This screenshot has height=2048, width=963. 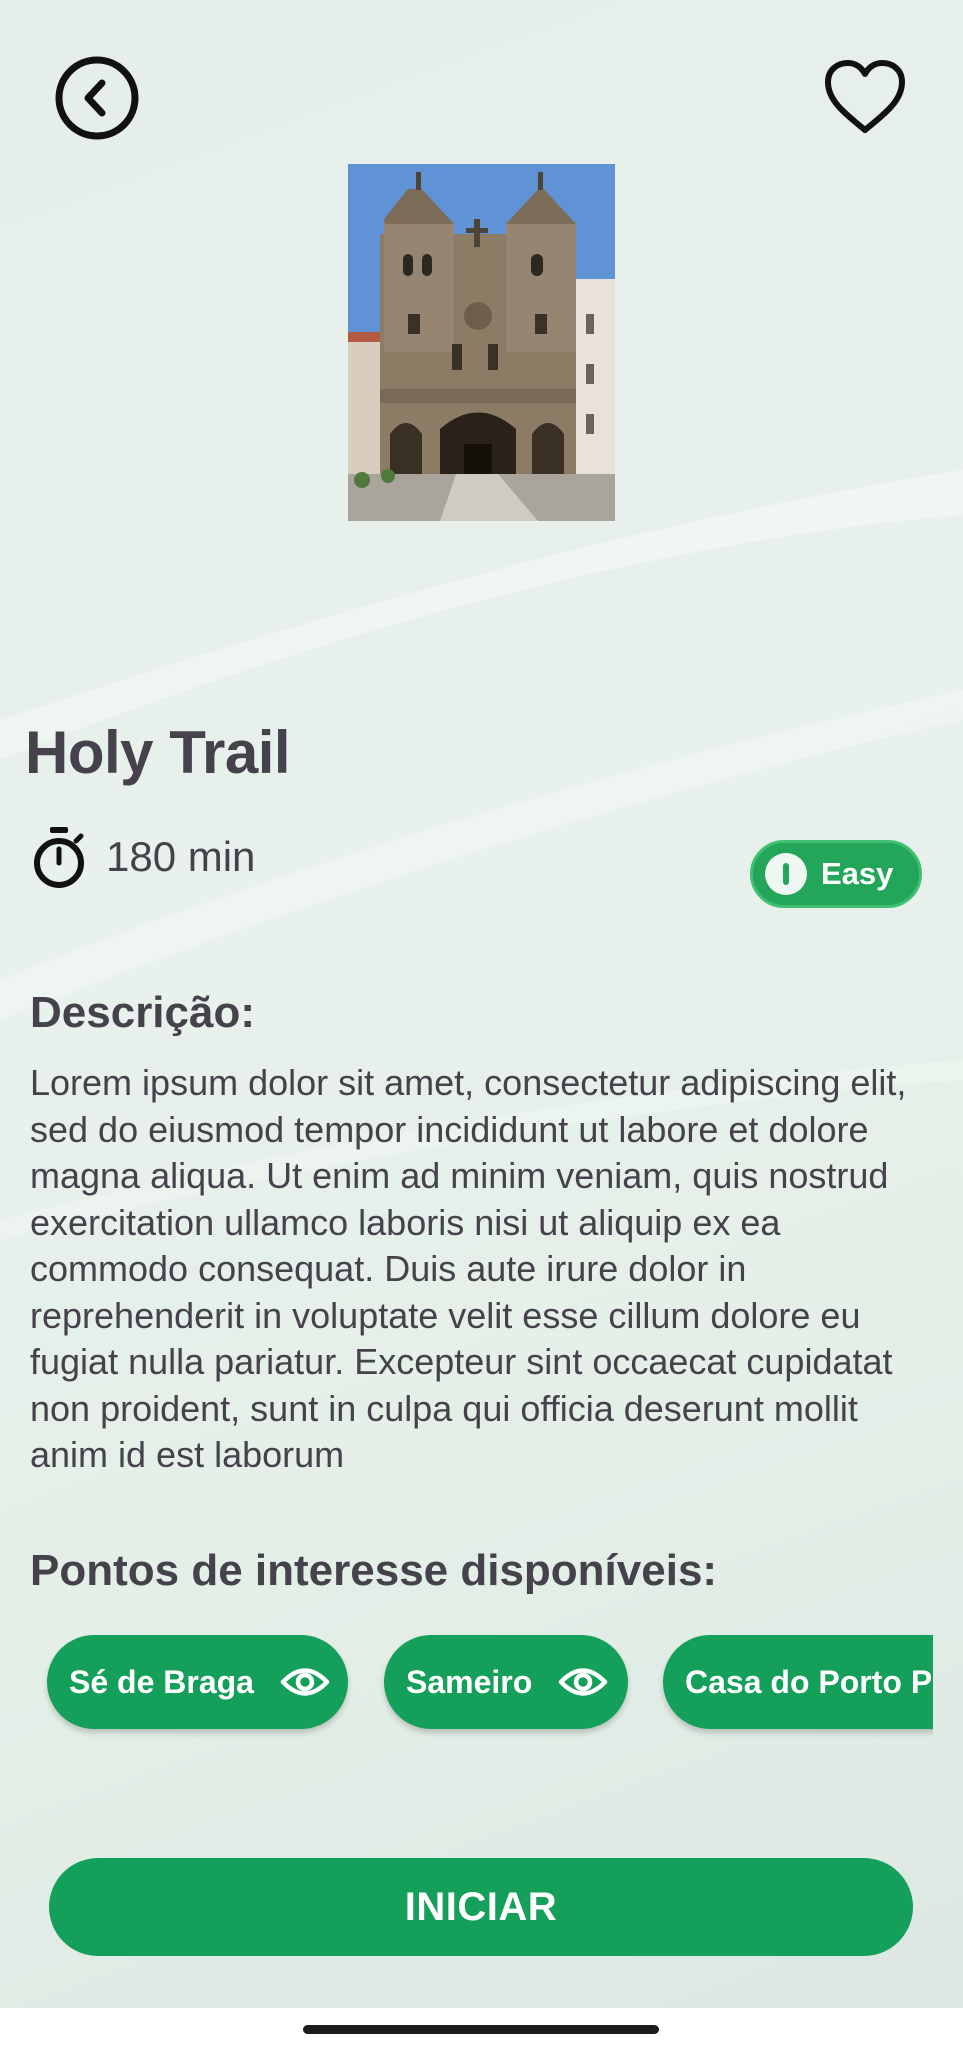 What do you see at coordinates (143, 1012) in the screenshot?
I see `description-heading: Descrição:` at bounding box center [143, 1012].